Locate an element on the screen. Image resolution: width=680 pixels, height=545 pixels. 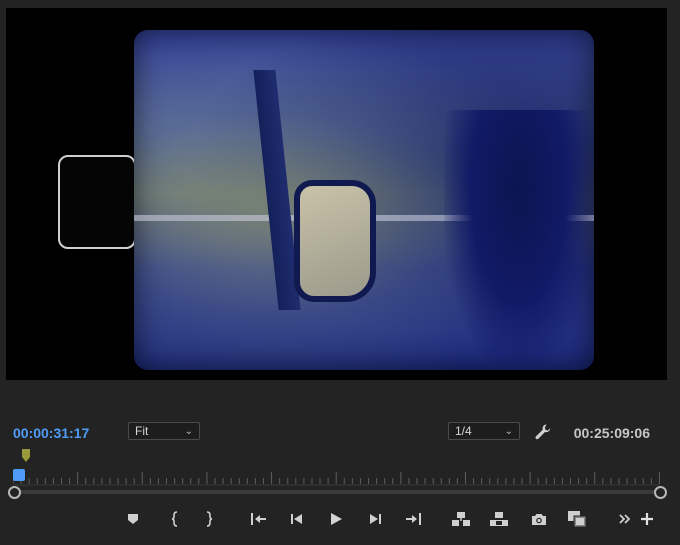
overwrite-button is located at coordinates (499, 519).